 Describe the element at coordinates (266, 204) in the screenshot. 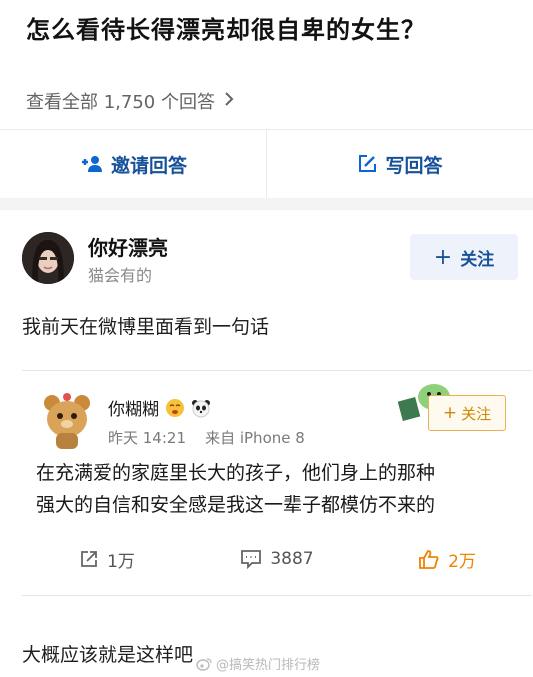

I see `section-separator` at that location.